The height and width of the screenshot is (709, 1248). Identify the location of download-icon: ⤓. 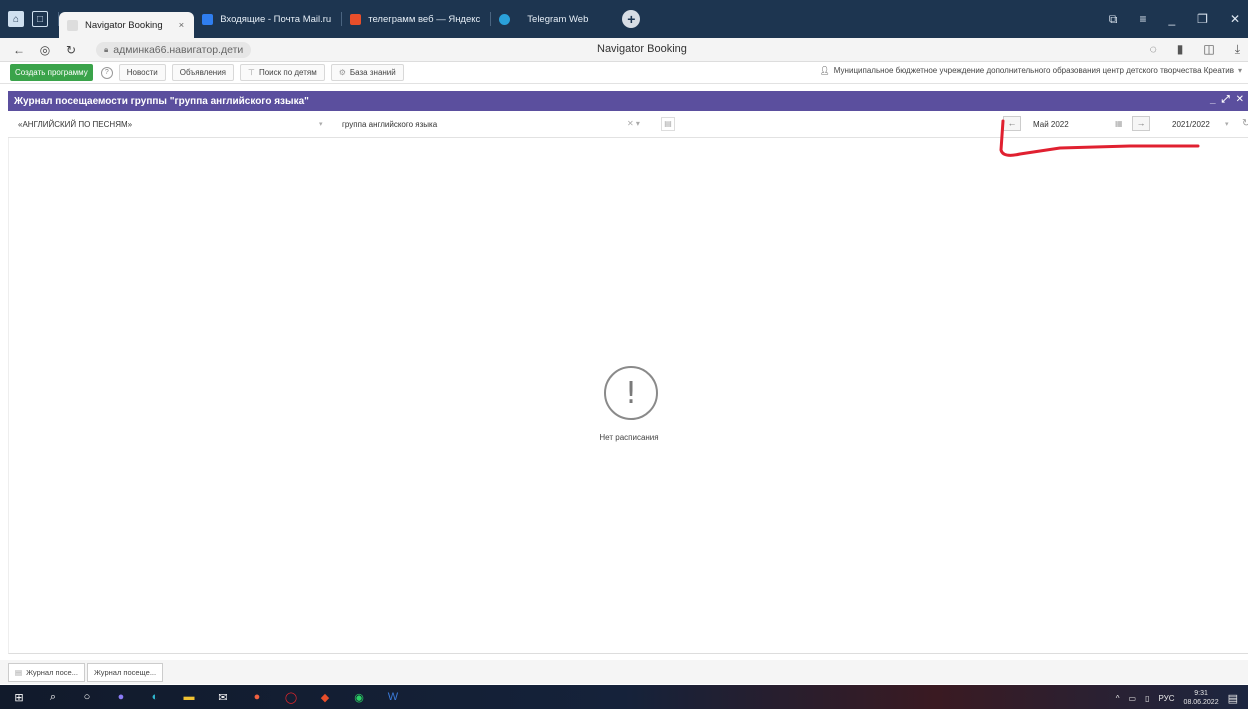
(1237, 49).